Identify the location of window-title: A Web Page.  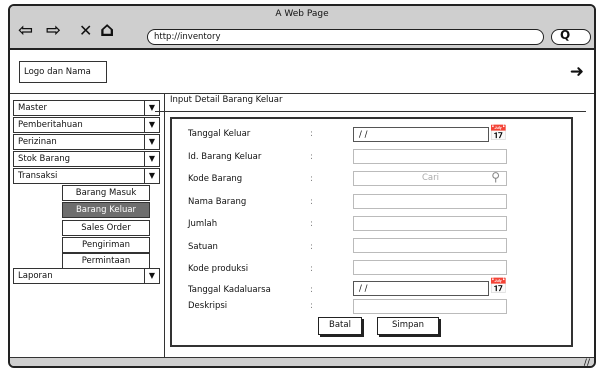
(302, 14).